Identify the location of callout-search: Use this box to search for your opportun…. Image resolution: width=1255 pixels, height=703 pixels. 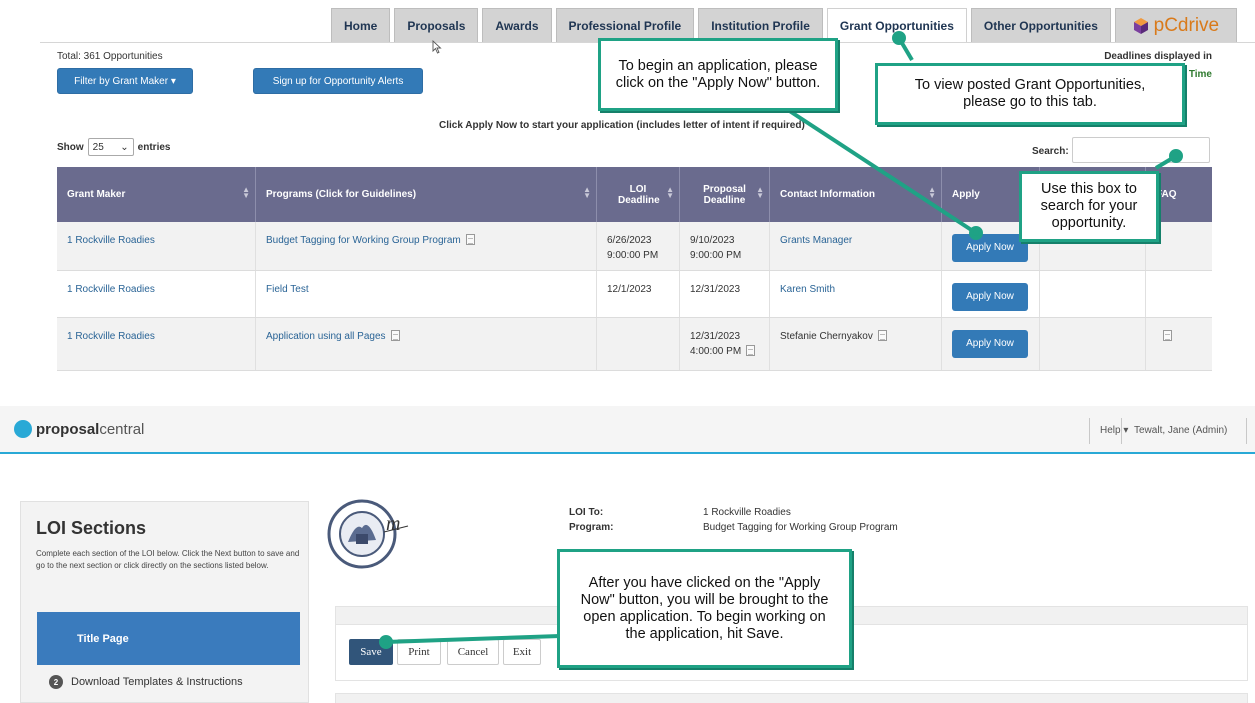
(1089, 206).